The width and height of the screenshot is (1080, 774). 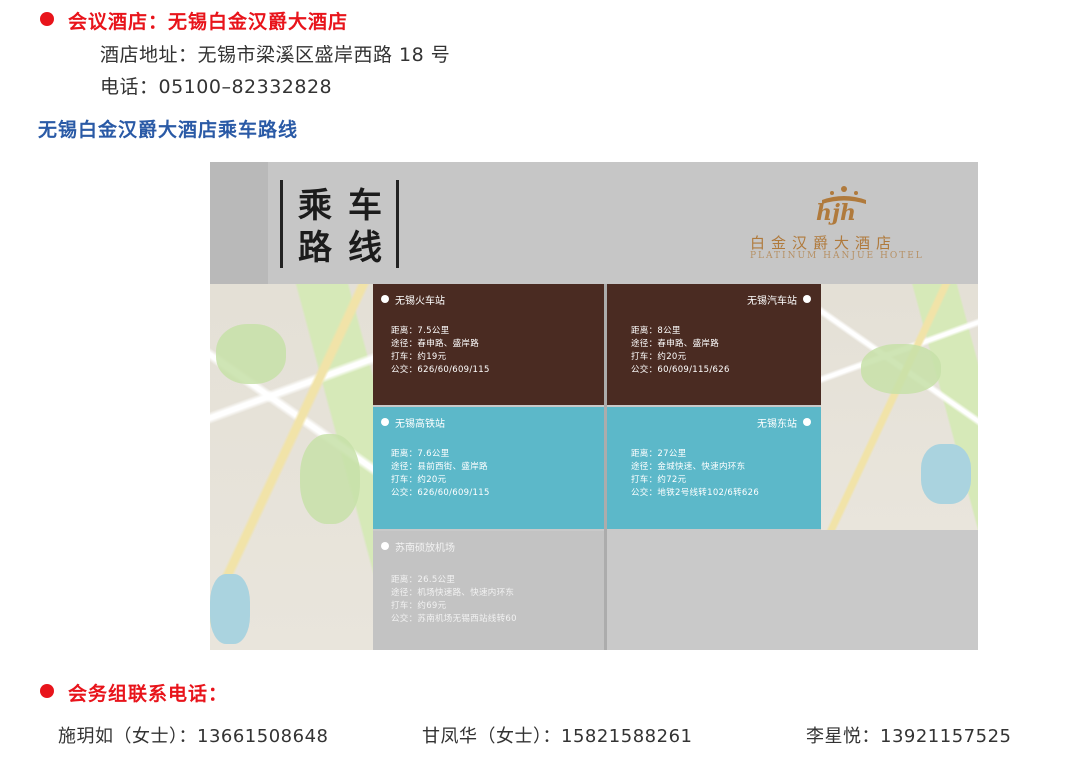 I want to click on logo-chinese-name: 白金汉爵大酒店, so click(x=824, y=243).